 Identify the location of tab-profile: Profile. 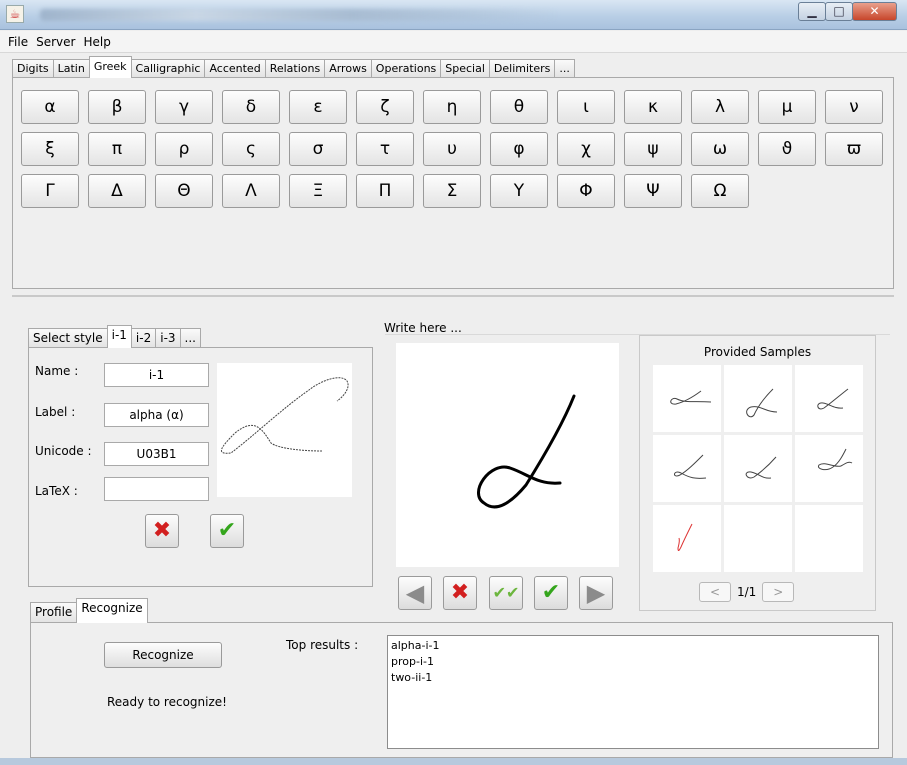
(54, 612).